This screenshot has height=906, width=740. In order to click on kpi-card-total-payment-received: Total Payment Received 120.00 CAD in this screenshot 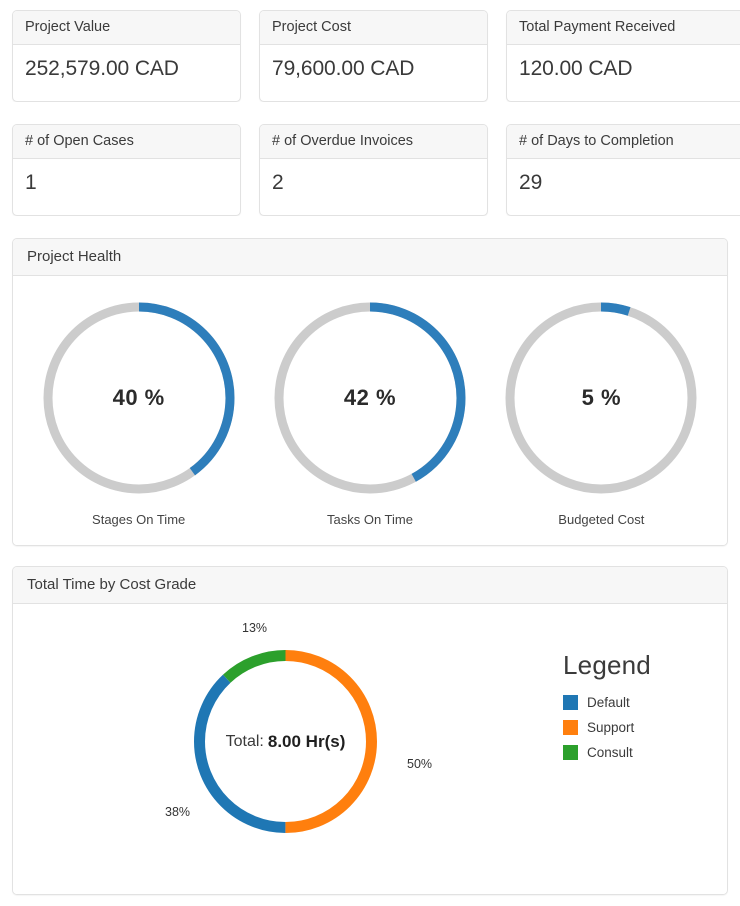, I will do `click(623, 56)`.